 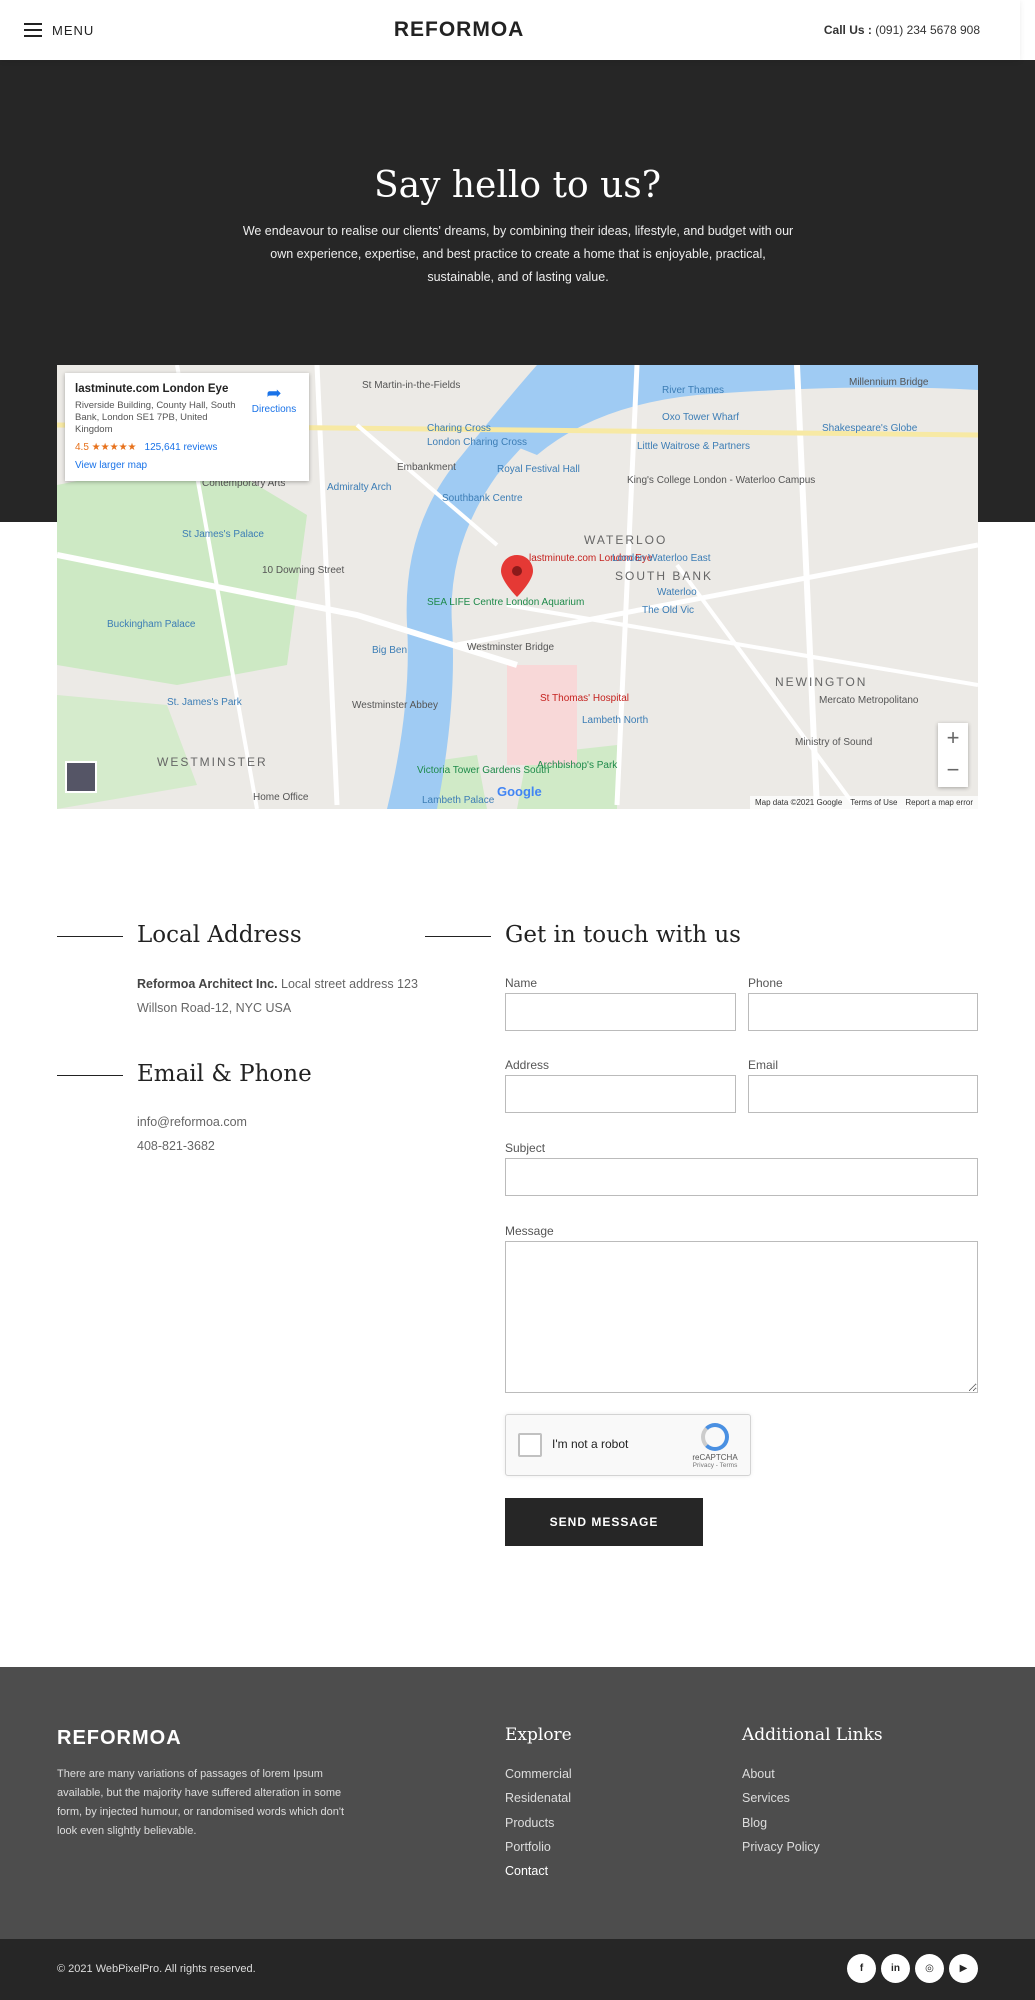 I want to click on email-address: info@reformoa.com, so click(x=192, y=1122).